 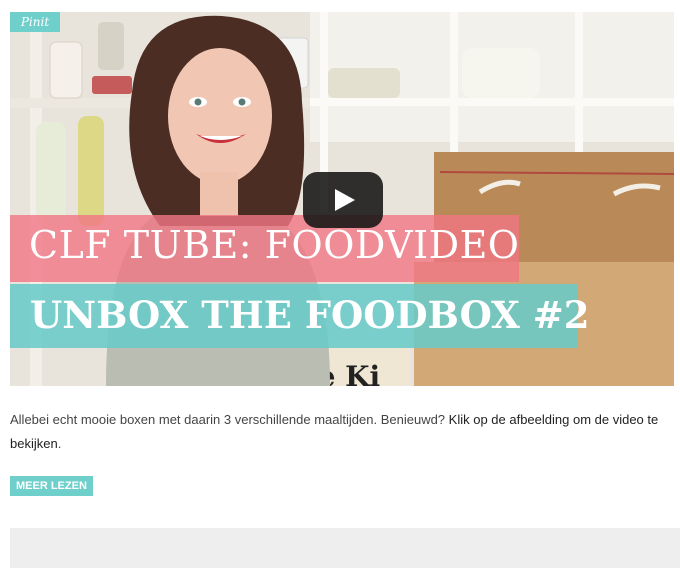 I want to click on video-title-band-top: CLF TUBE: FOODVIDEO, so click(x=264, y=248).